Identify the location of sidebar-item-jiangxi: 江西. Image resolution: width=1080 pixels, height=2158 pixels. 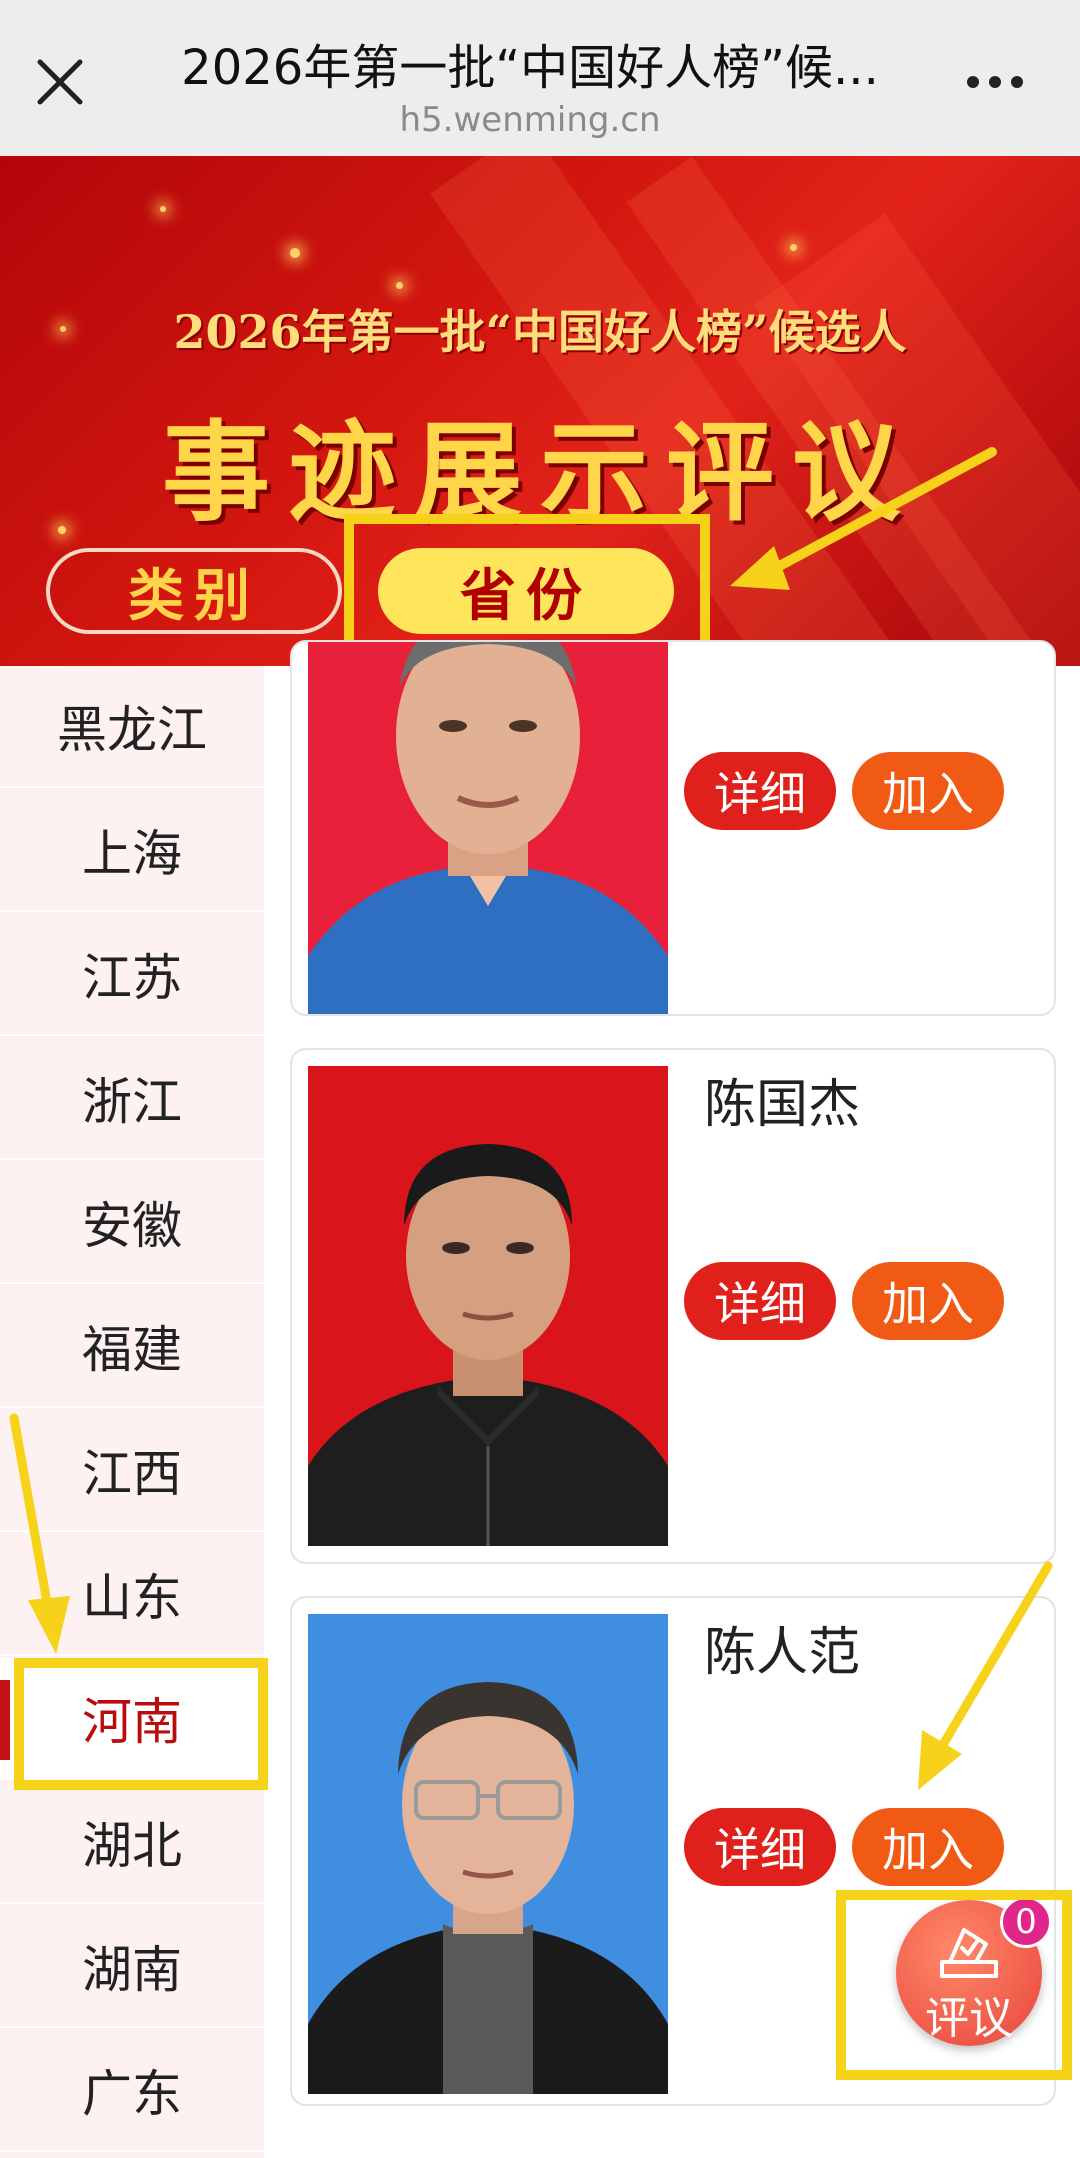
(132, 1471).